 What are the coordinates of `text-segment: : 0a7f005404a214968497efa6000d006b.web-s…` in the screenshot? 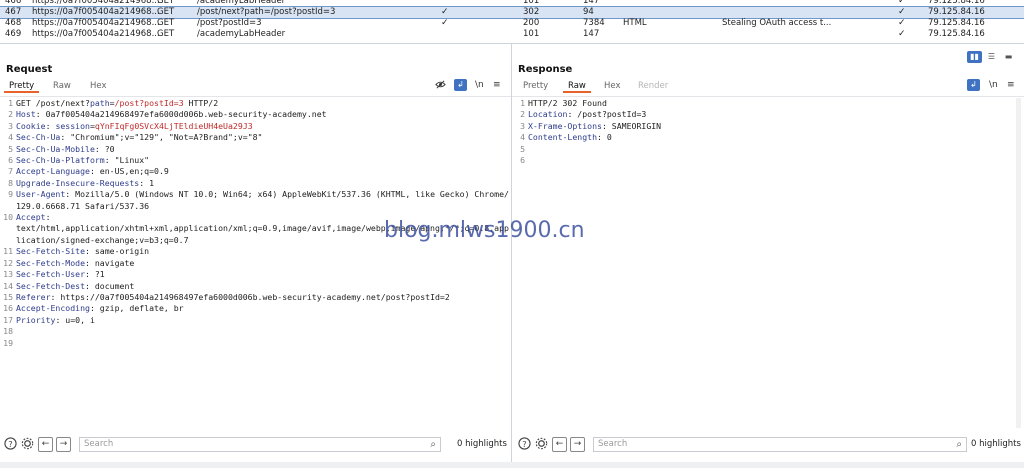 It's located at (181, 114).